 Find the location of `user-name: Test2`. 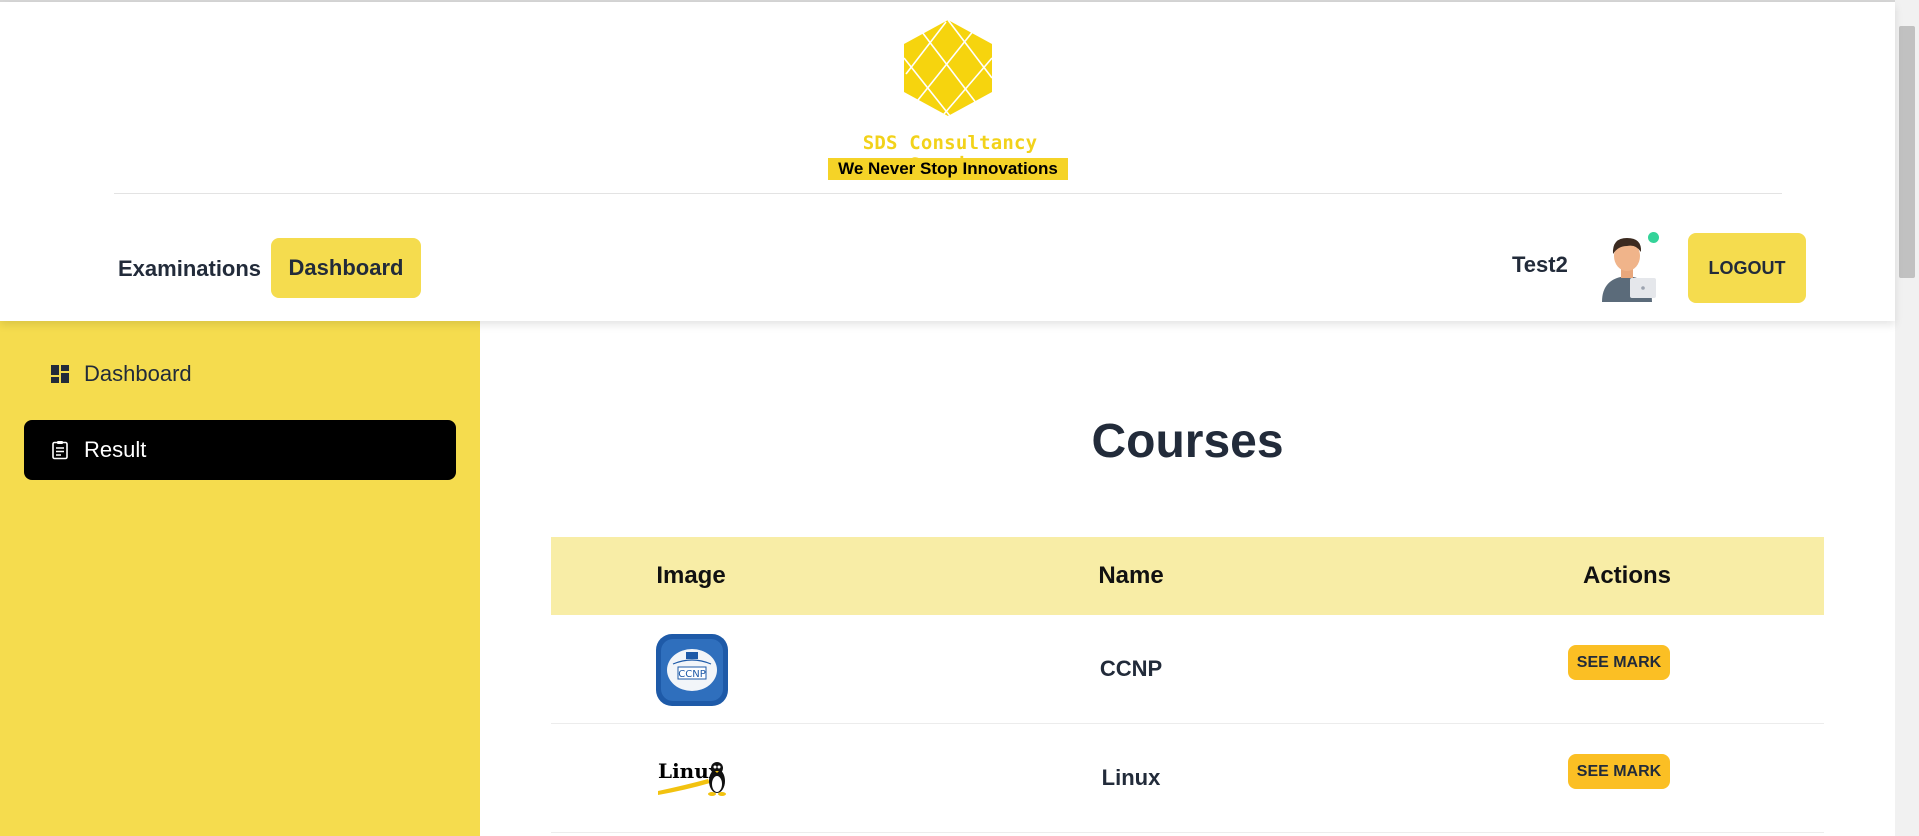

user-name: Test2 is located at coordinates (1540, 264).